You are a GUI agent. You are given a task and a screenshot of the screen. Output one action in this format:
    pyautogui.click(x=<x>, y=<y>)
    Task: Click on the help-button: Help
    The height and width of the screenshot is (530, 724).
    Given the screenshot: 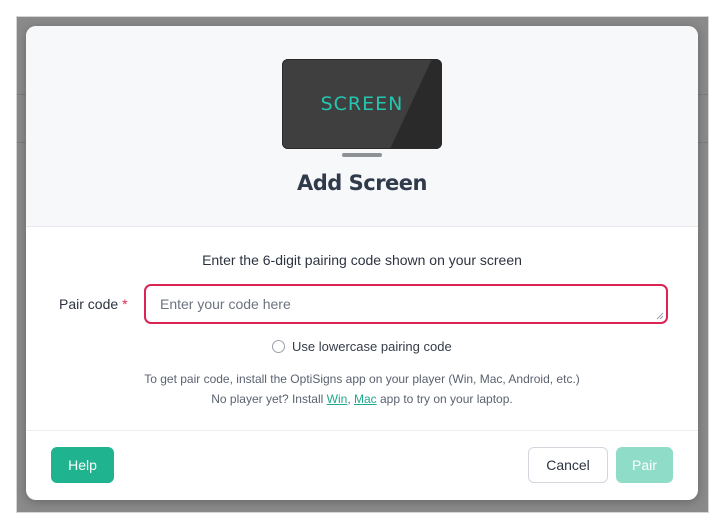 What is the action you would take?
    pyautogui.click(x=82, y=465)
    